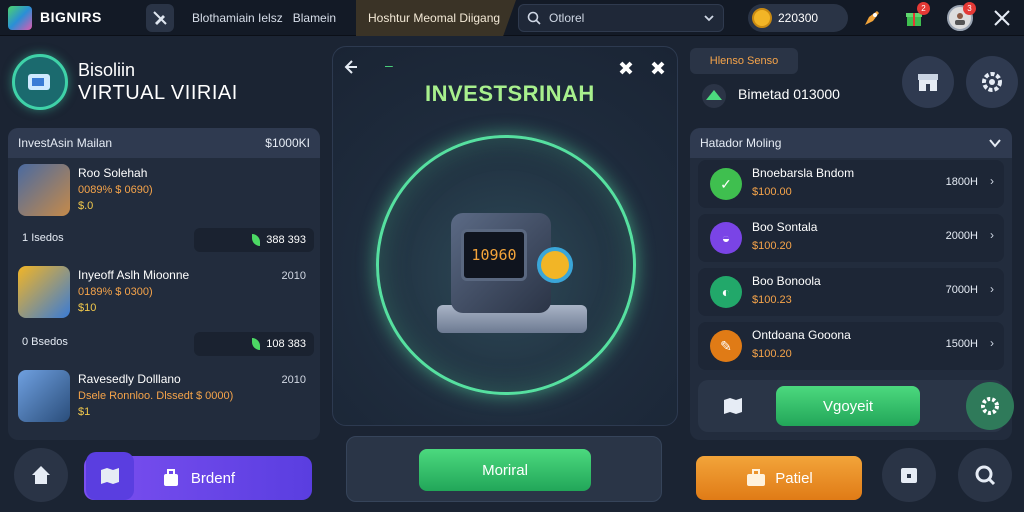 This screenshot has height=512, width=1024. What do you see at coordinates (44, 396) in the screenshot?
I see `office-icon` at bounding box center [44, 396].